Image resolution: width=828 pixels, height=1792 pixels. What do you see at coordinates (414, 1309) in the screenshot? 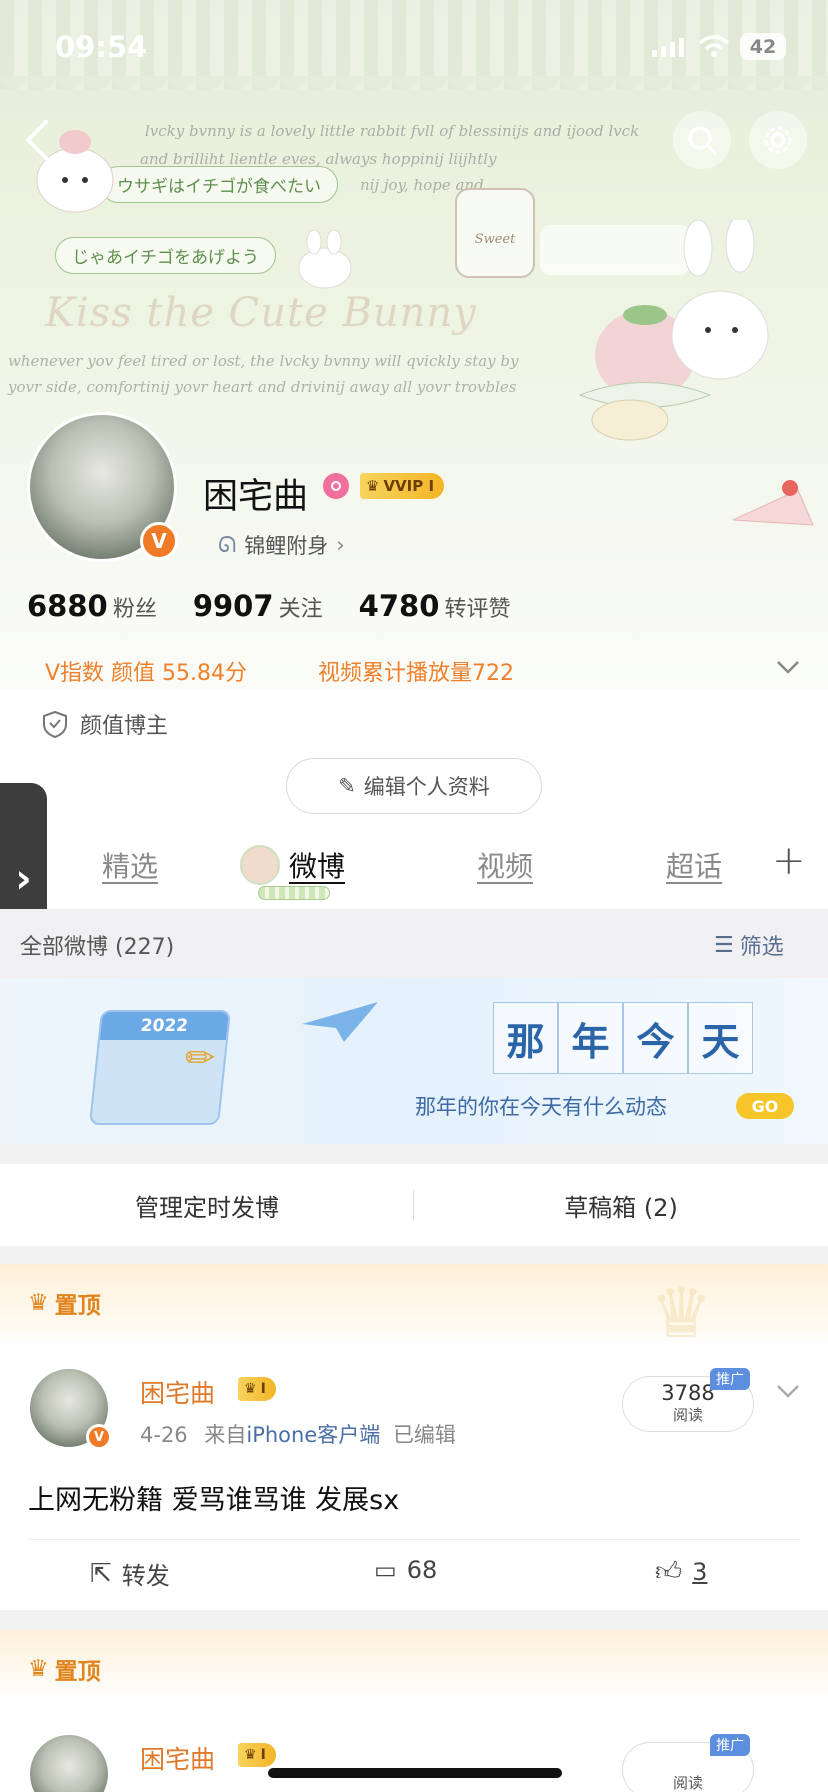
I see `pinned-header: ♛ 置顶 ♛` at bounding box center [414, 1309].